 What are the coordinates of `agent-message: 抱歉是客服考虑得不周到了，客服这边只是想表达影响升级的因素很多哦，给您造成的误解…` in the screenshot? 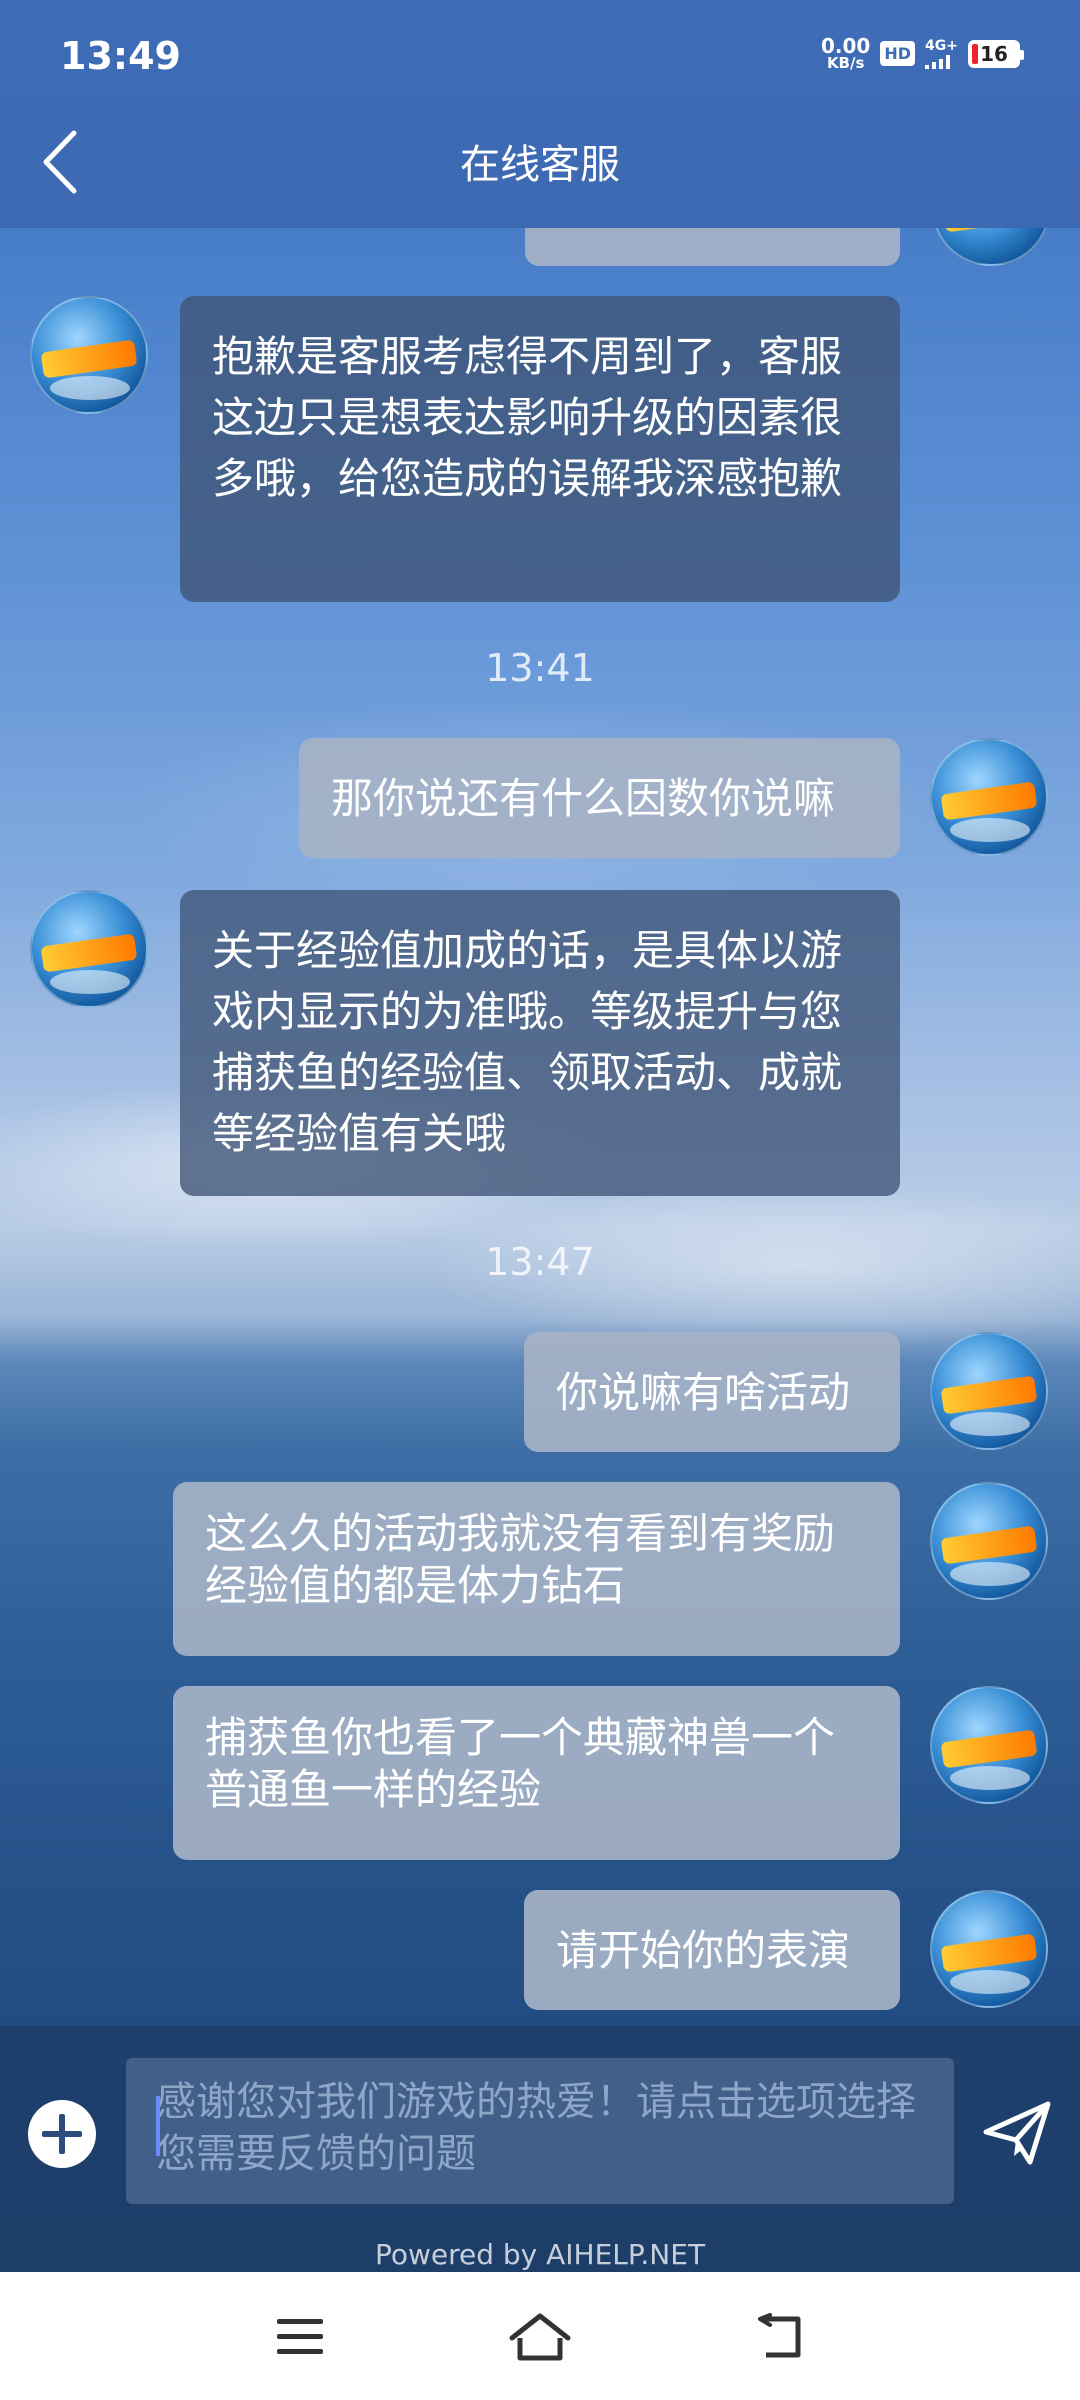 It's located at (540, 449).